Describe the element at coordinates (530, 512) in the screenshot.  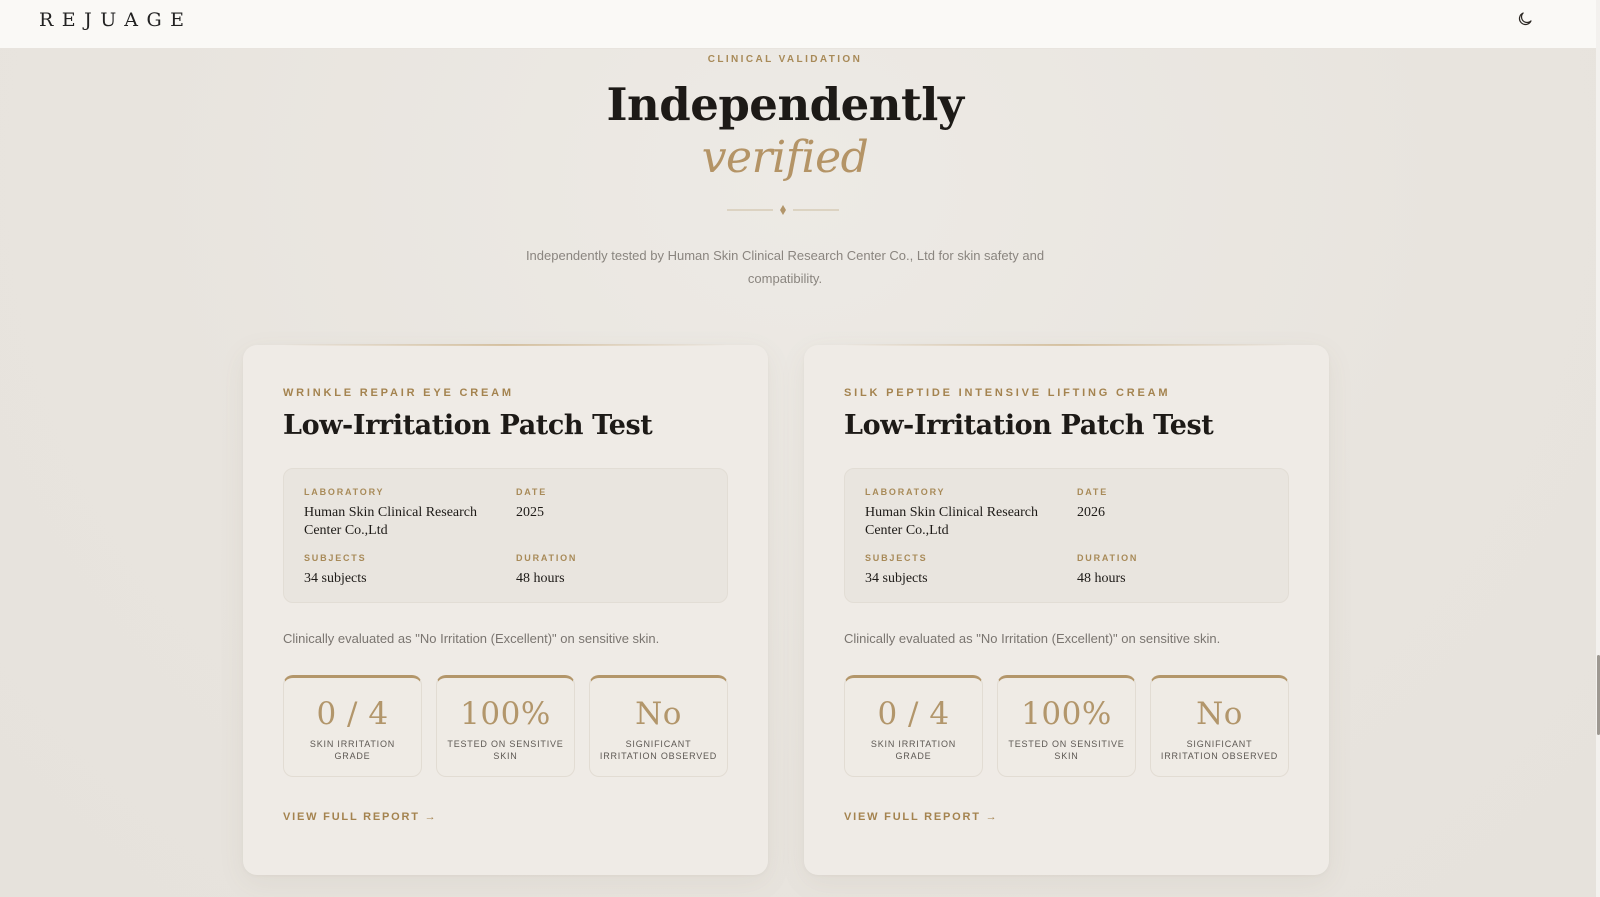
I see `date-value: 2025` at that location.